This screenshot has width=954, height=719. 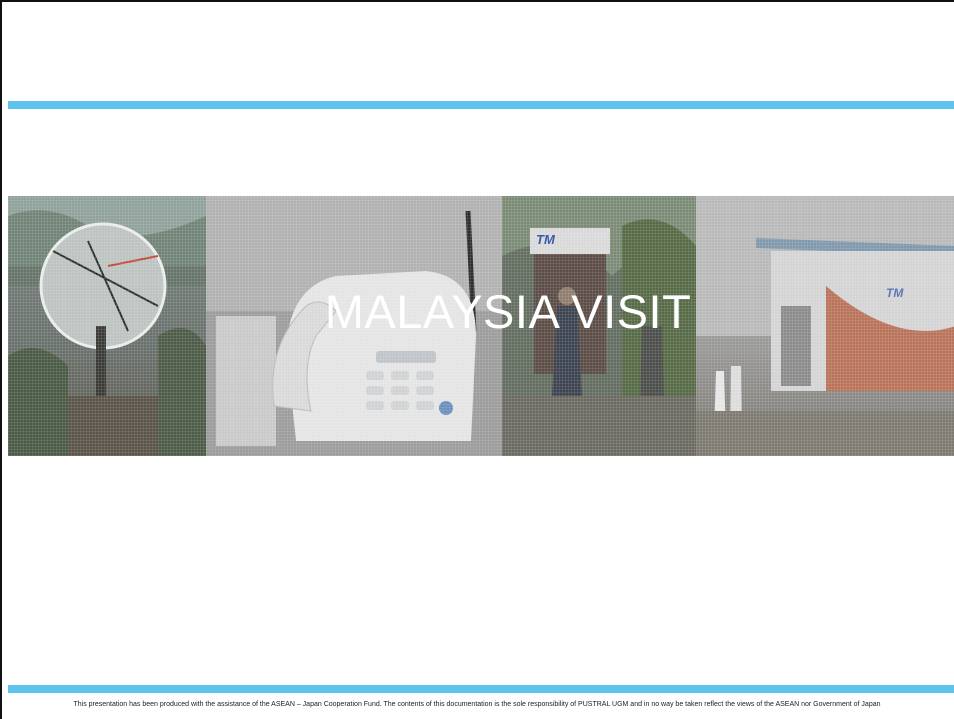 What do you see at coordinates (481, 105) in the screenshot?
I see `top-accent-rule` at bounding box center [481, 105].